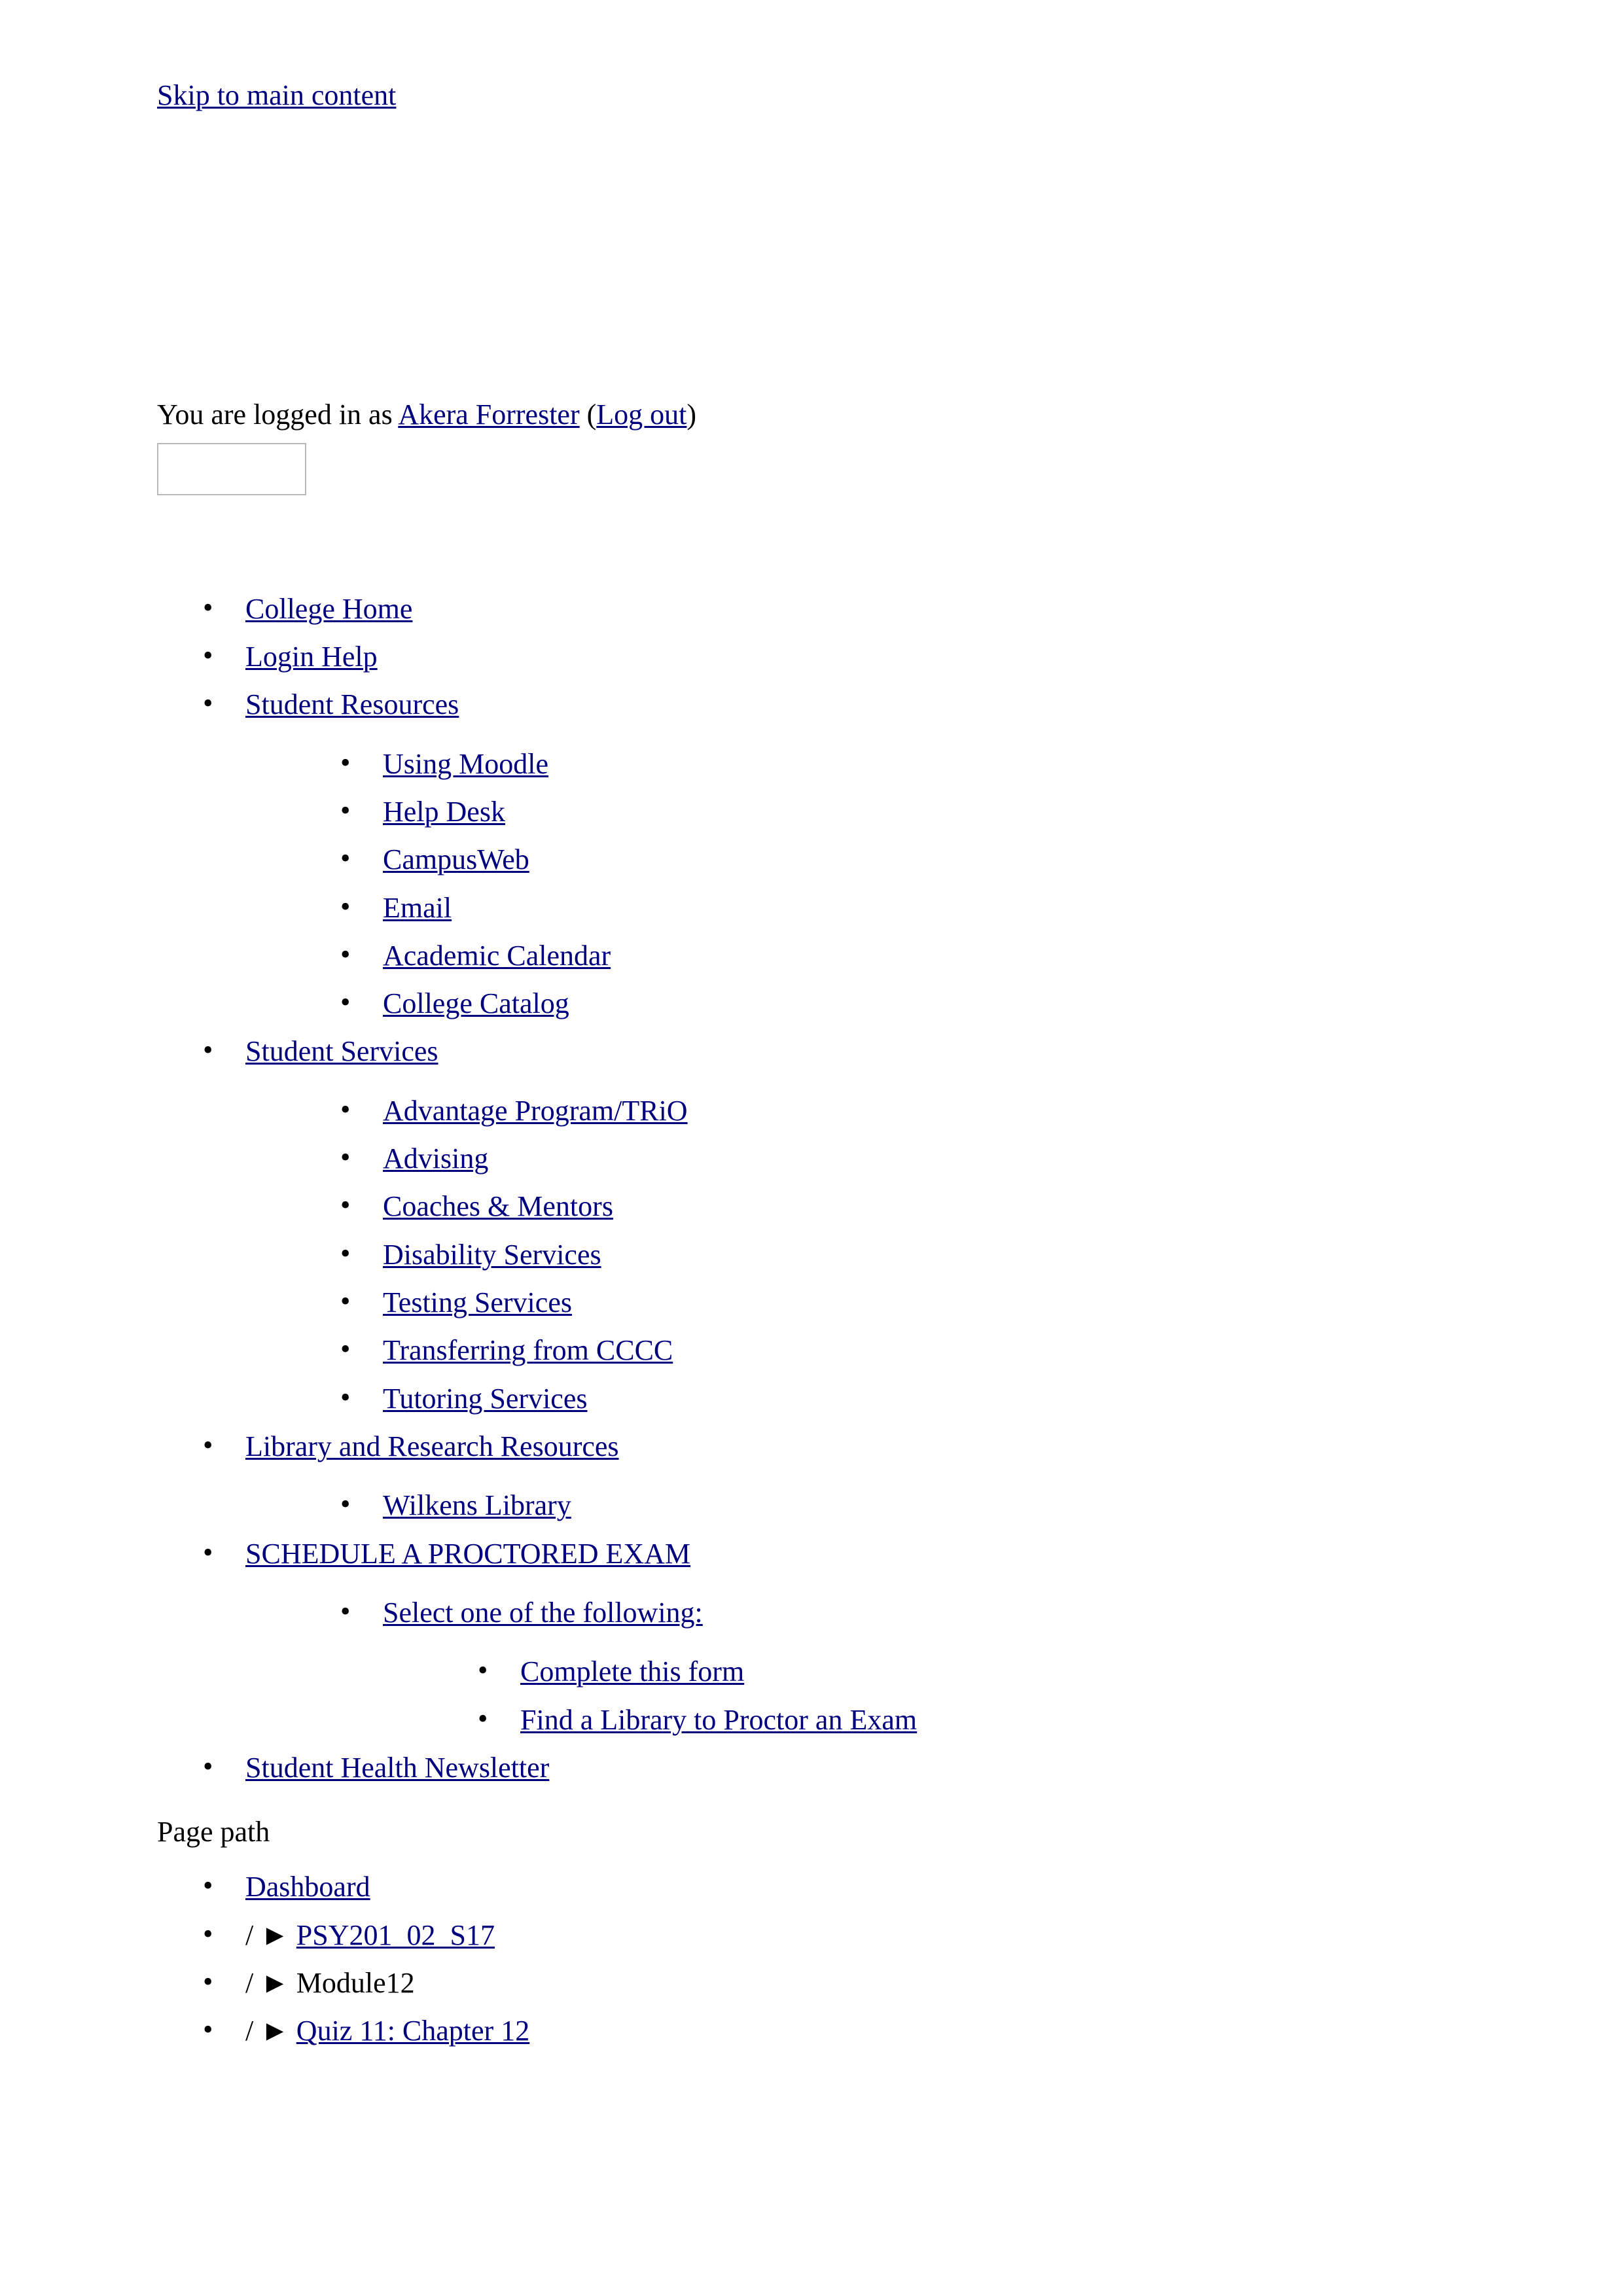  Describe the element at coordinates (981, 1003) in the screenshot. I see `menu-item-college-catalog: College Catalog` at that location.